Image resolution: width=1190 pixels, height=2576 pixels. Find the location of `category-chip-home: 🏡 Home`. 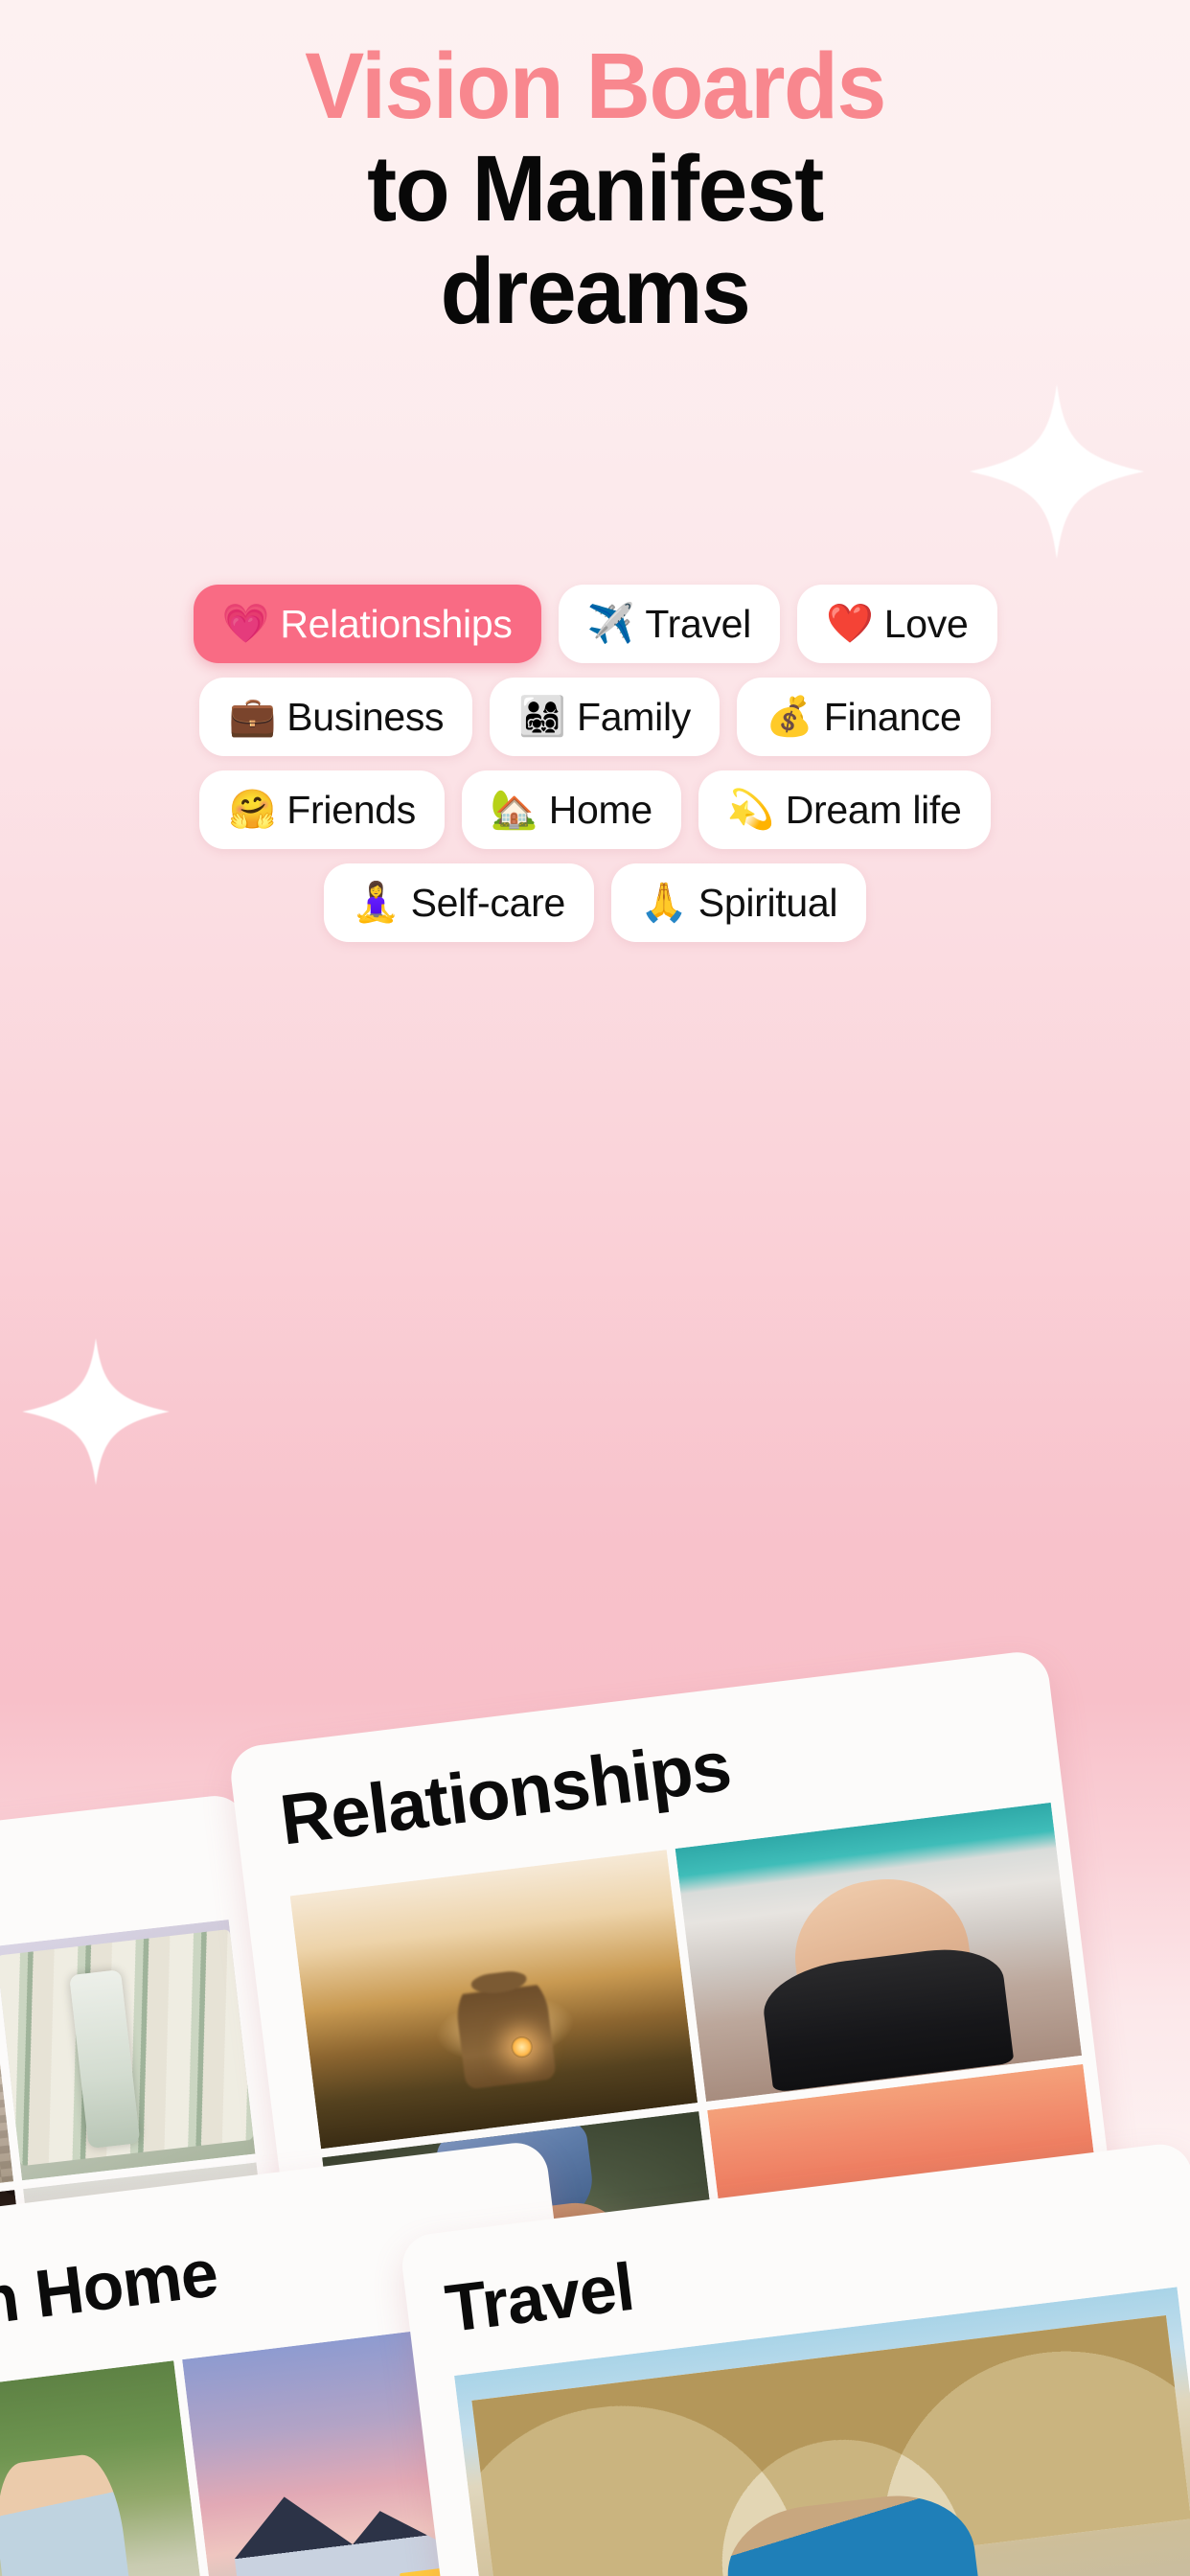

category-chip-home: 🏡 Home is located at coordinates (571, 809).